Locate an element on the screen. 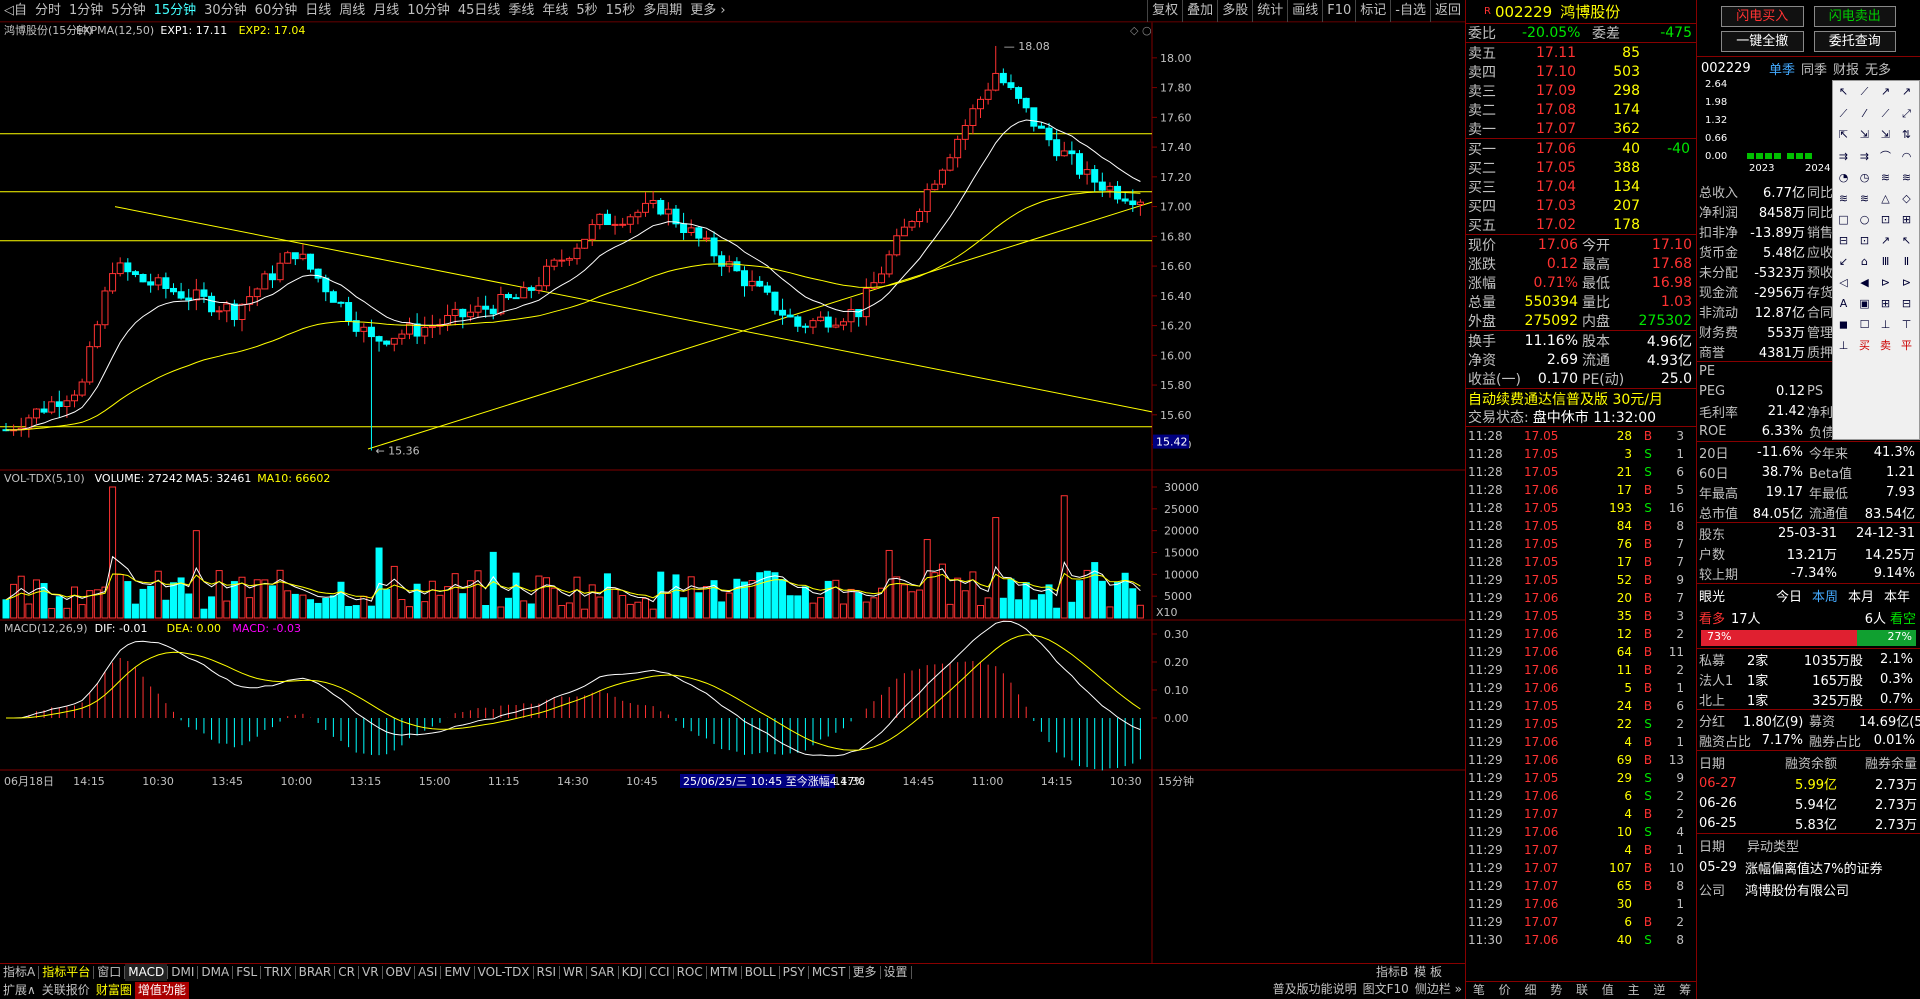 Image resolution: width=1920 pixels, height=999 pixels. period-tab-0: ◁自 is located at coordinates (15, 11).